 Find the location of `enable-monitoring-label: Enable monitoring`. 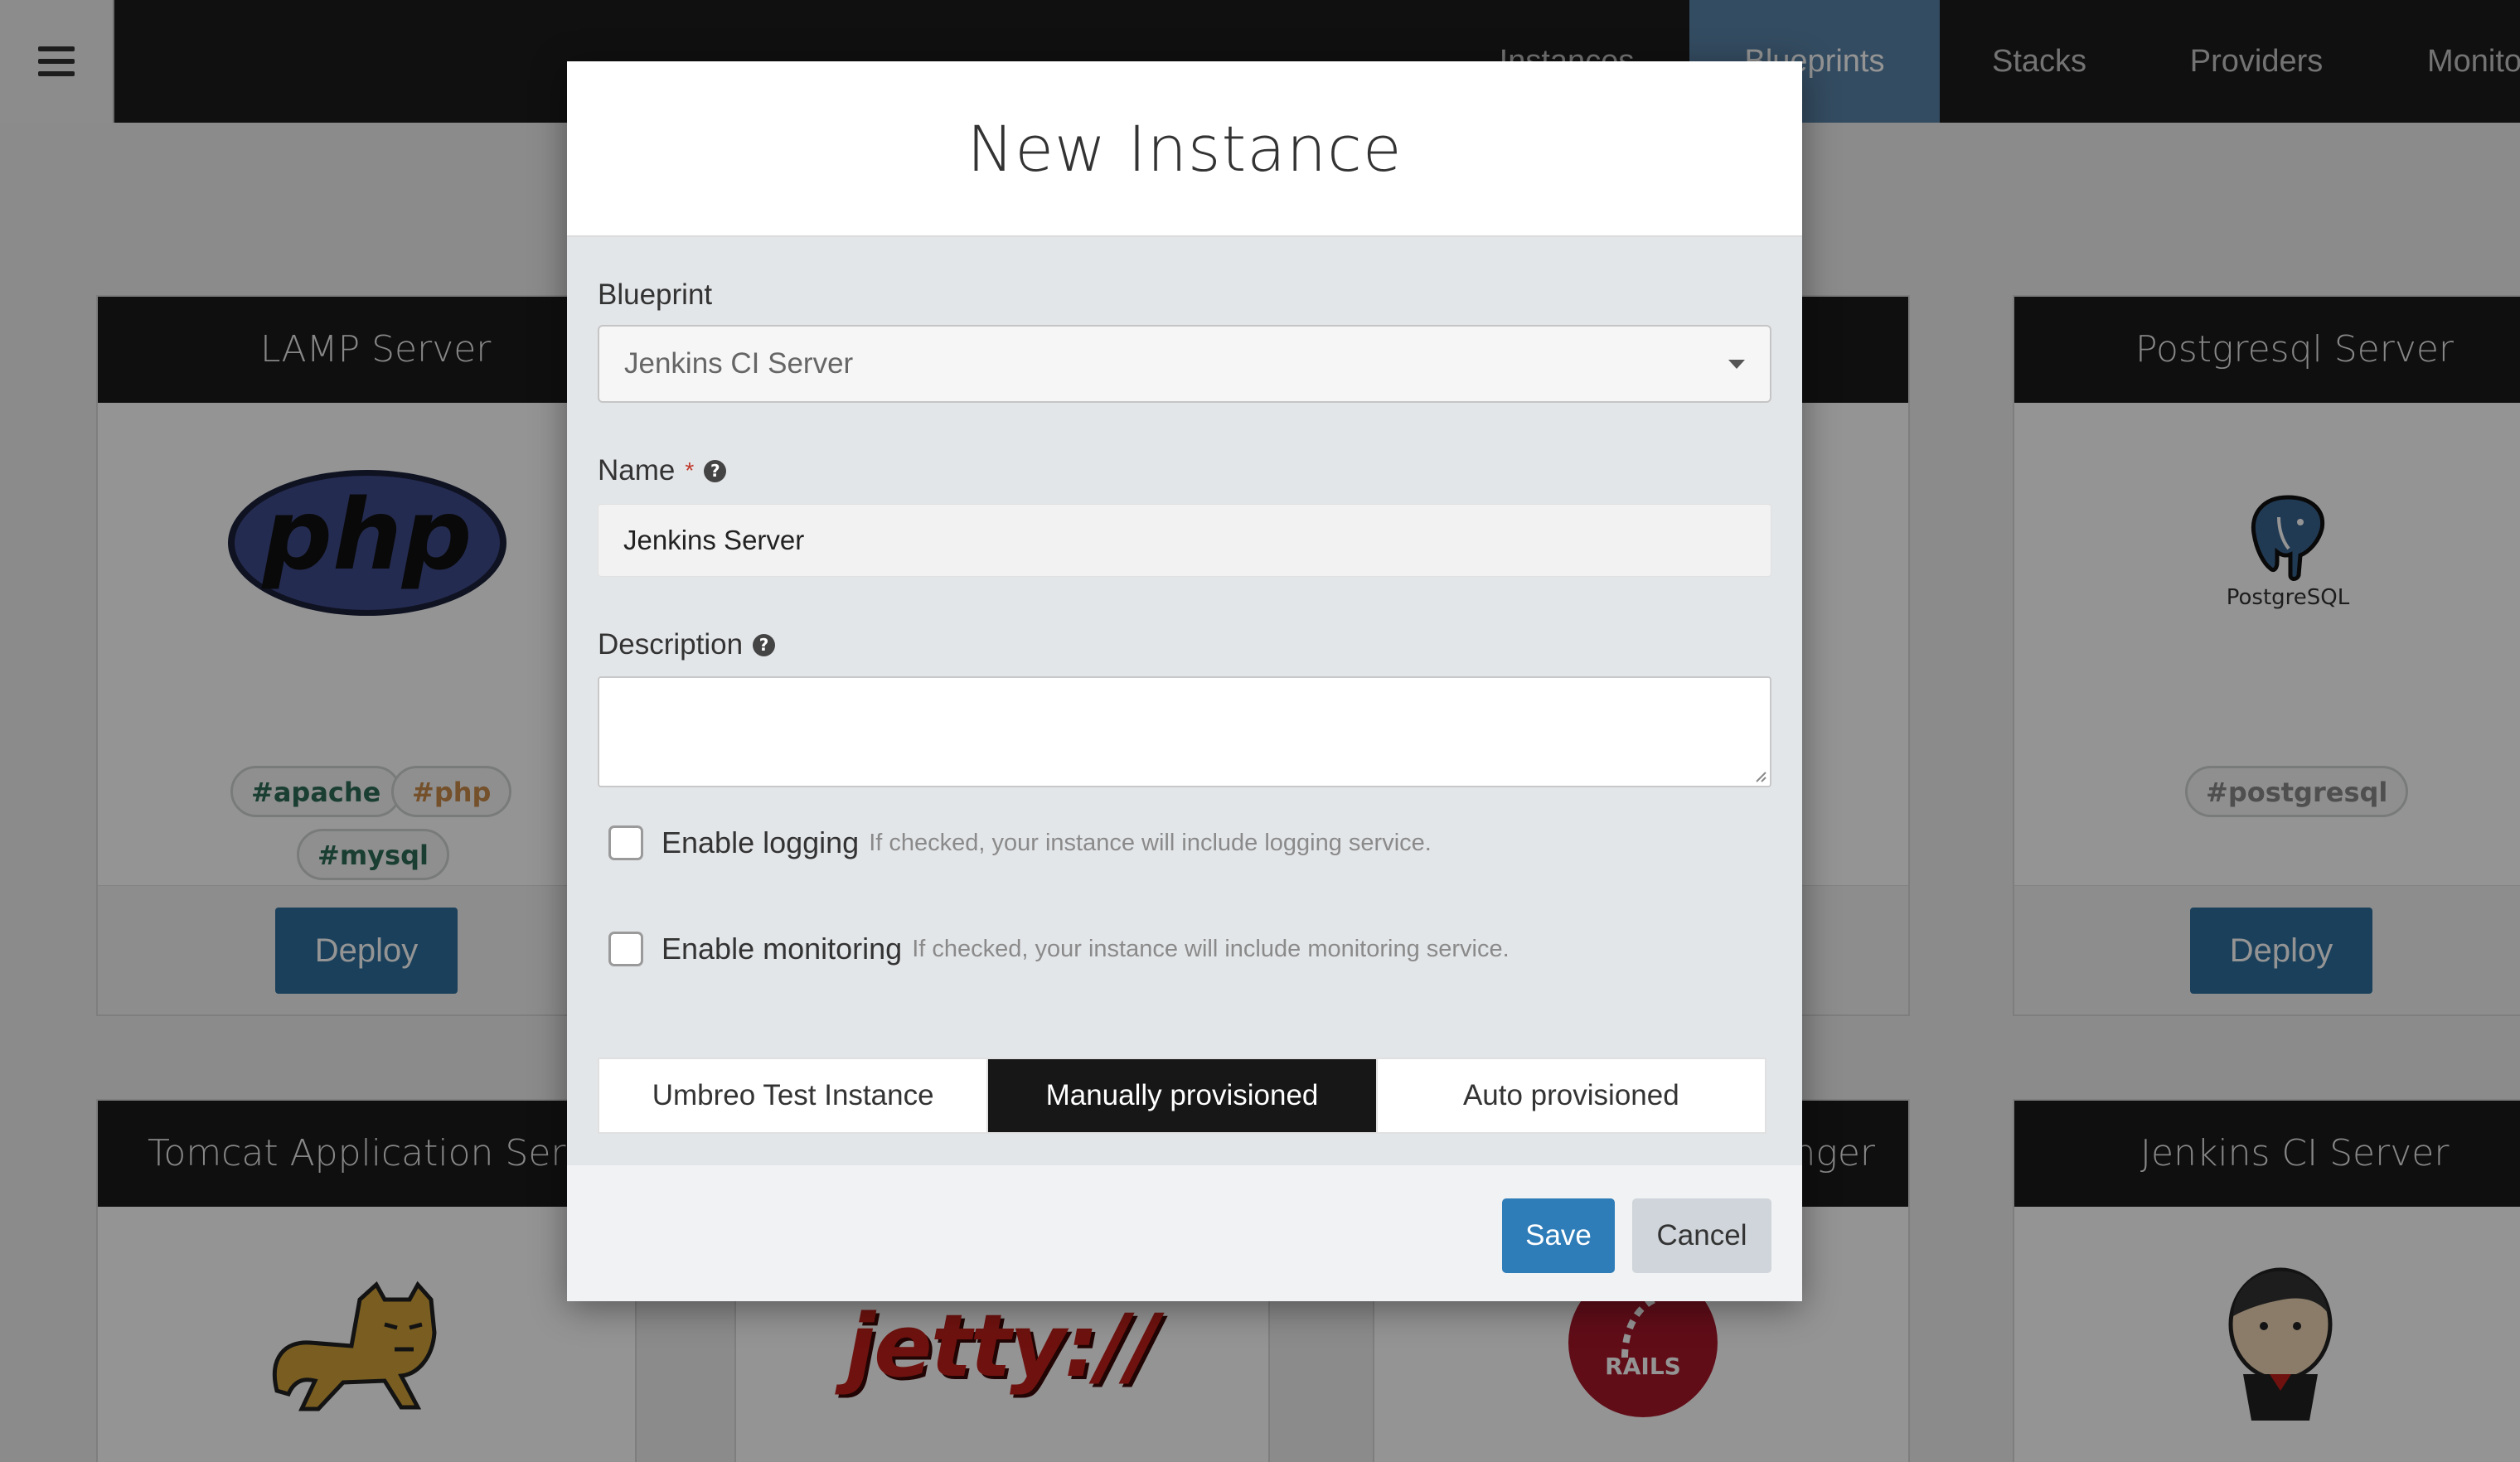

enable-monitoring-label: Enable monitoring is located at coordinates (782, 949).